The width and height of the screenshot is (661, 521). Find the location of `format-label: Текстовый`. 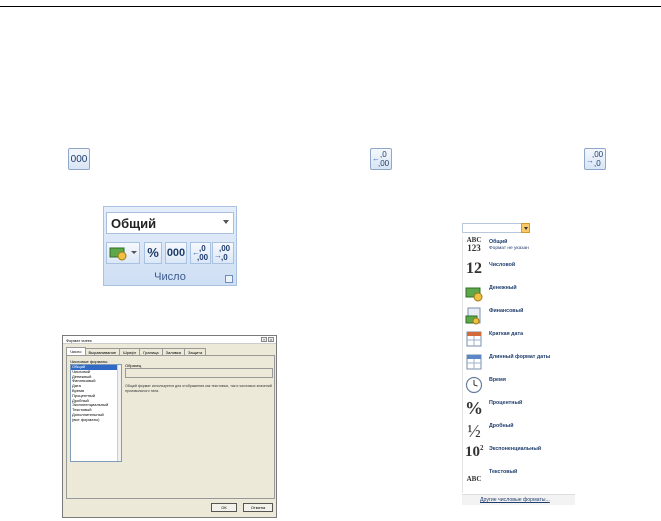

format-label: Текстовый is located at coordinates (503, 472).